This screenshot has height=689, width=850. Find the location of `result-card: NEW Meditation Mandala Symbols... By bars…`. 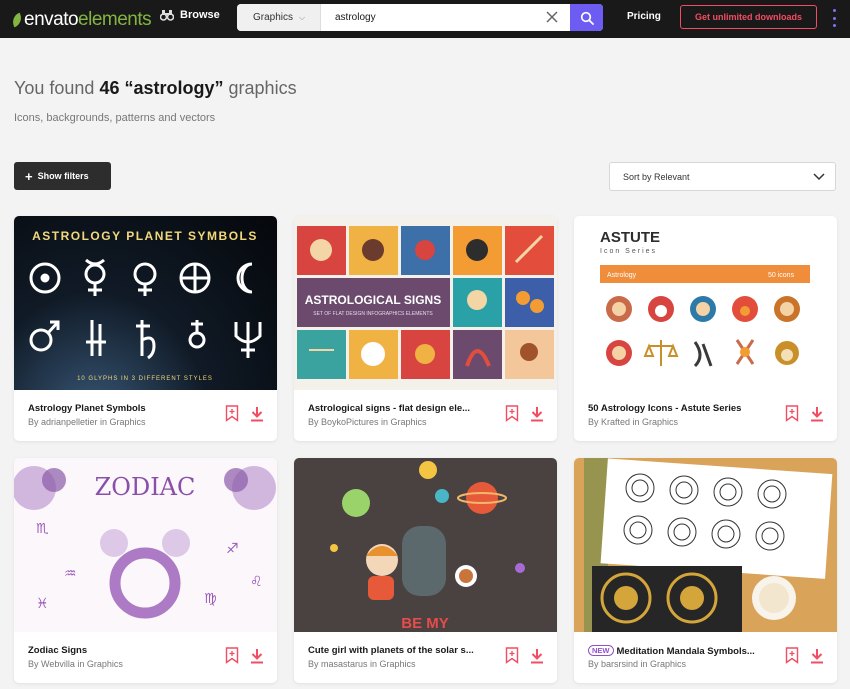

result-card: NEW Meditation Mandala Symbols... By bars… is located at coordinates (705, 570).